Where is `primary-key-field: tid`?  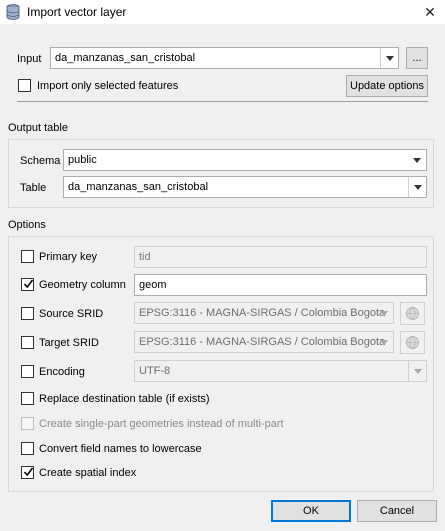 primary-key-field: tid is located at coordinates (280, 257).